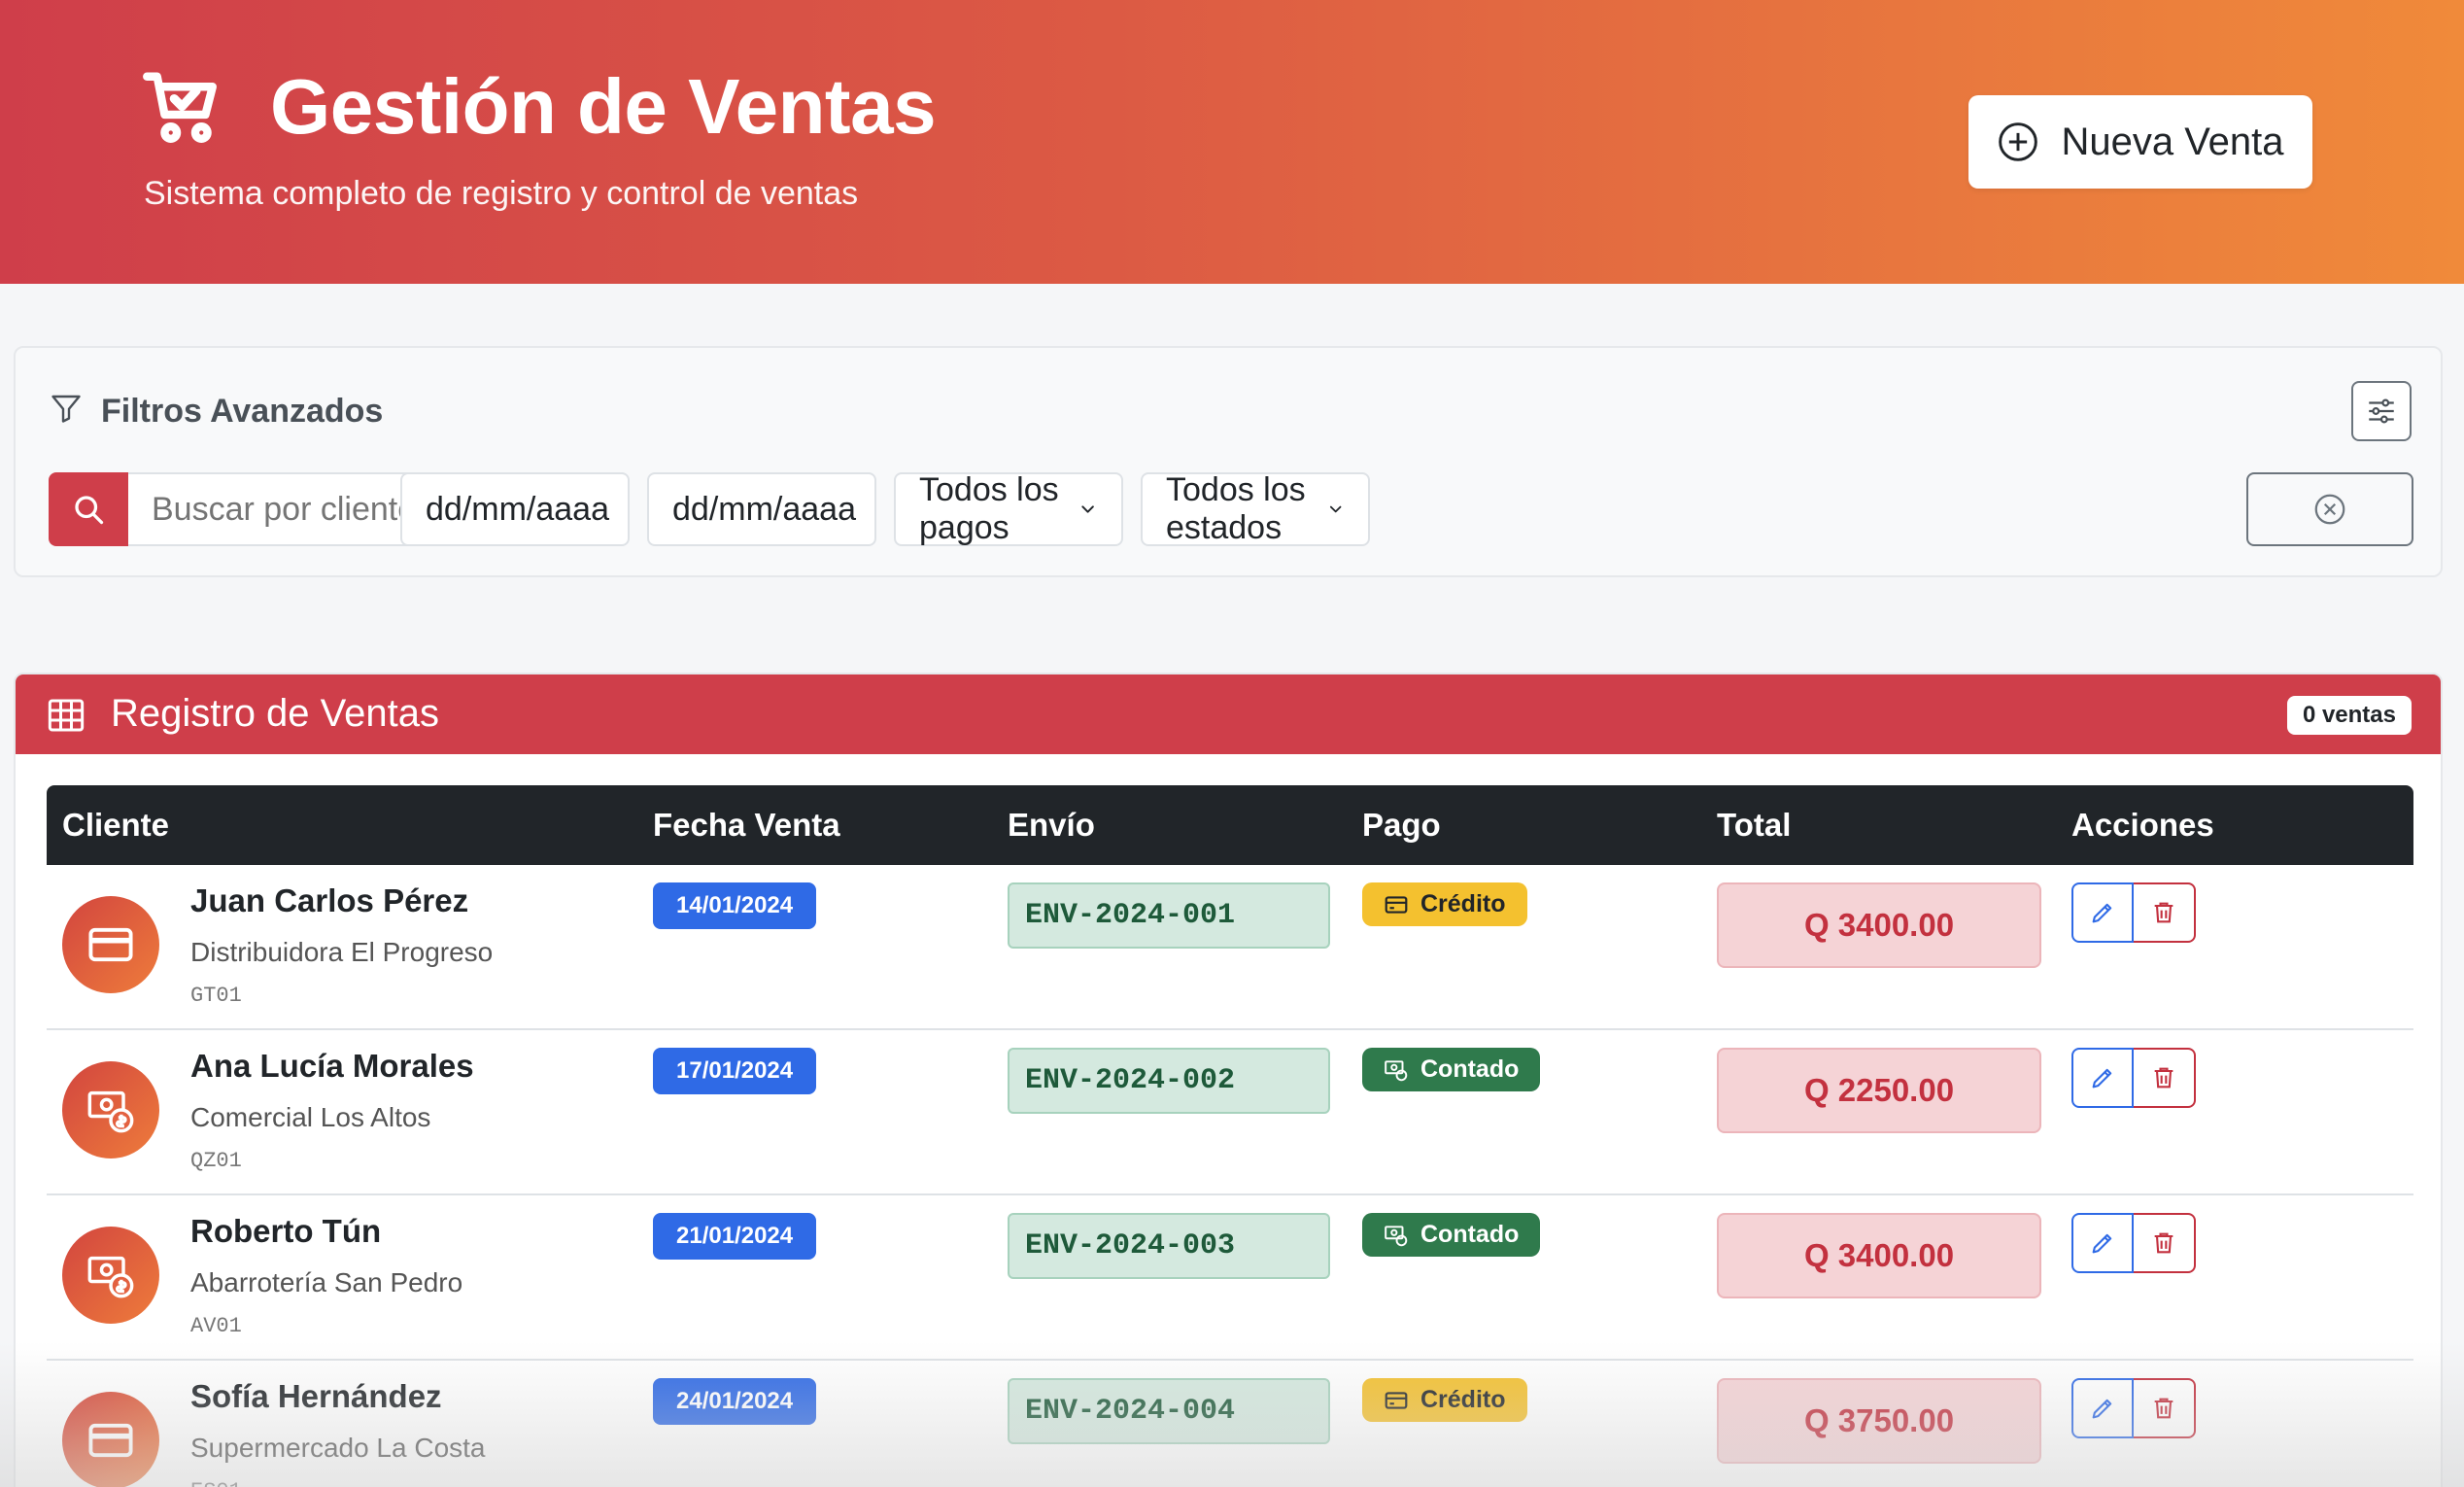 The height and width of the screenshot is (1487, 2464). What do you see at coordinates (1878, 825) in the screenshot?
I see `column-header: Total` at bounding box center [1878, 825].